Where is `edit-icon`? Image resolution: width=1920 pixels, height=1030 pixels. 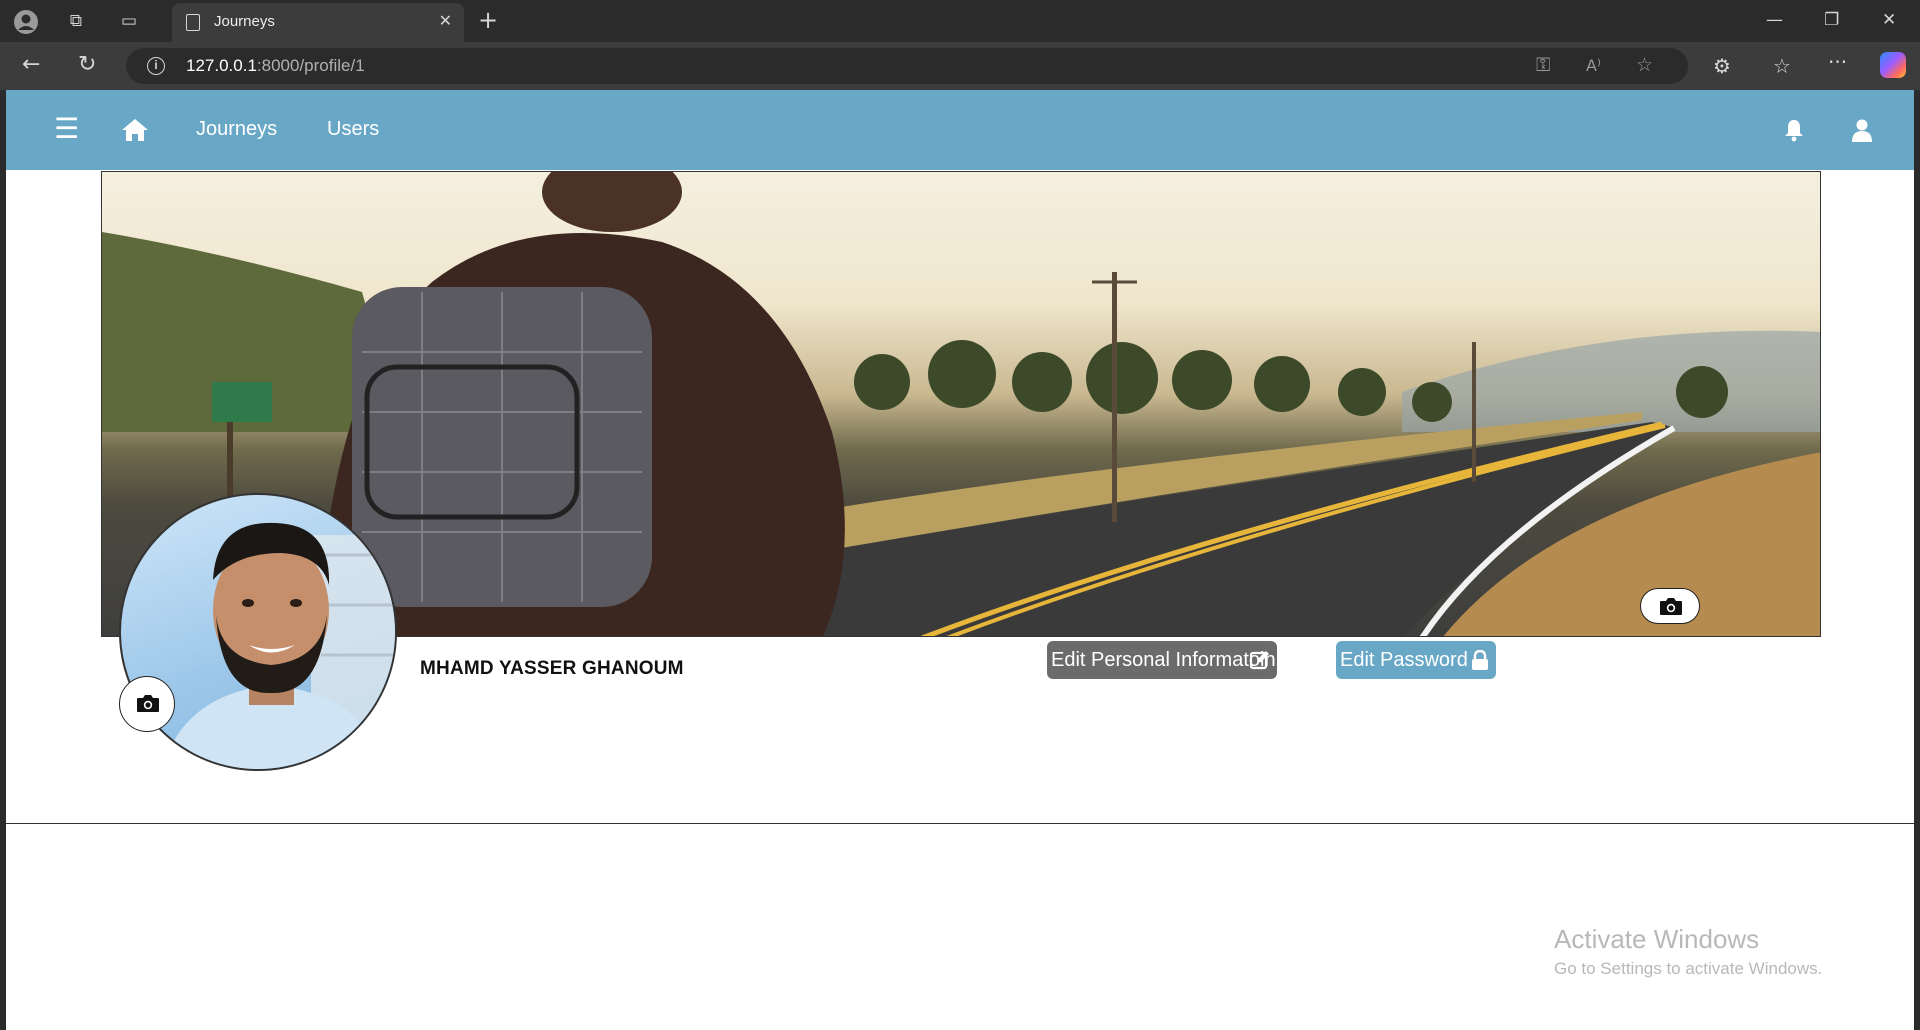
edit-icon is located at coordinates (1259, 660).